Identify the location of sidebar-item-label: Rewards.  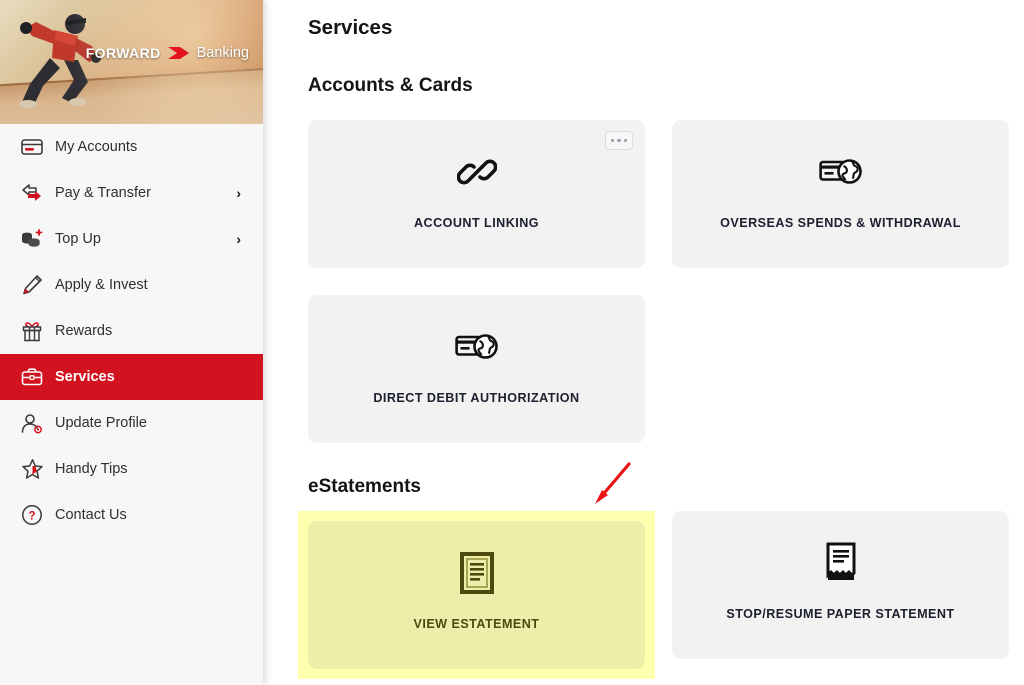
(84, 331).